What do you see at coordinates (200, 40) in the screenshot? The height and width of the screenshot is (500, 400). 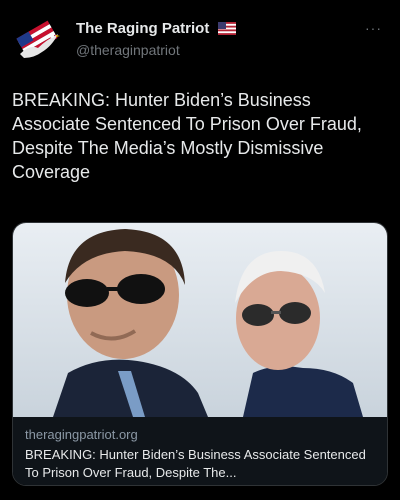 I see `tweet-header: The Raging Patriot @theraginpatriot ···` at bounding box center [200, 40].